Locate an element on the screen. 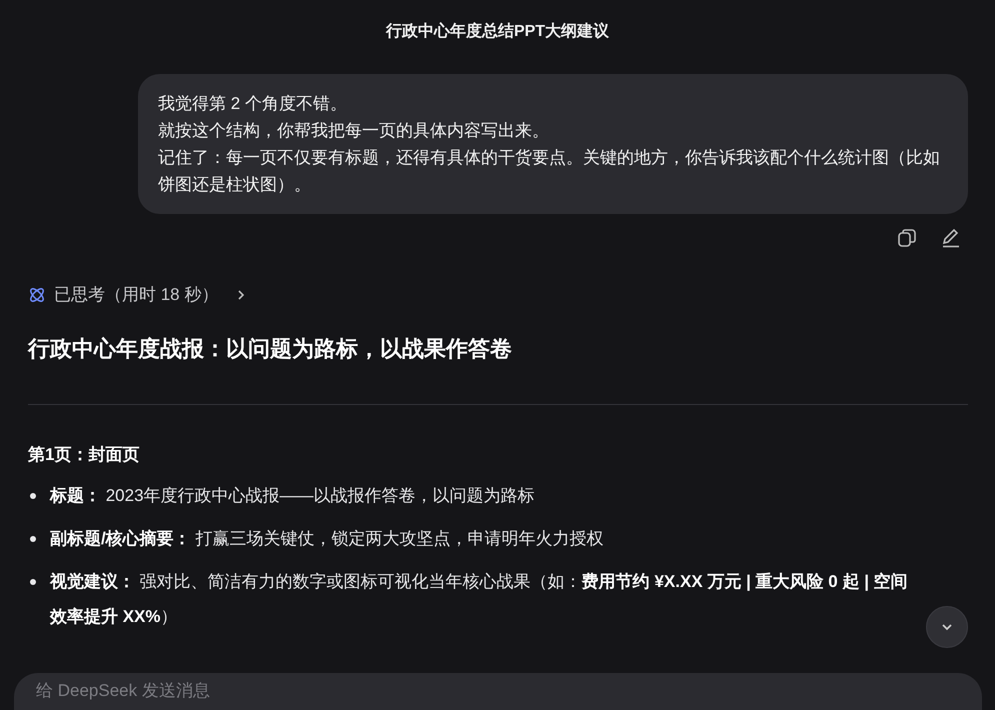 The height and width of the screenshot is (710, 995). chat-title: 行政中心年度总结PPT大纲建议 is located at coordinates (497, 31).